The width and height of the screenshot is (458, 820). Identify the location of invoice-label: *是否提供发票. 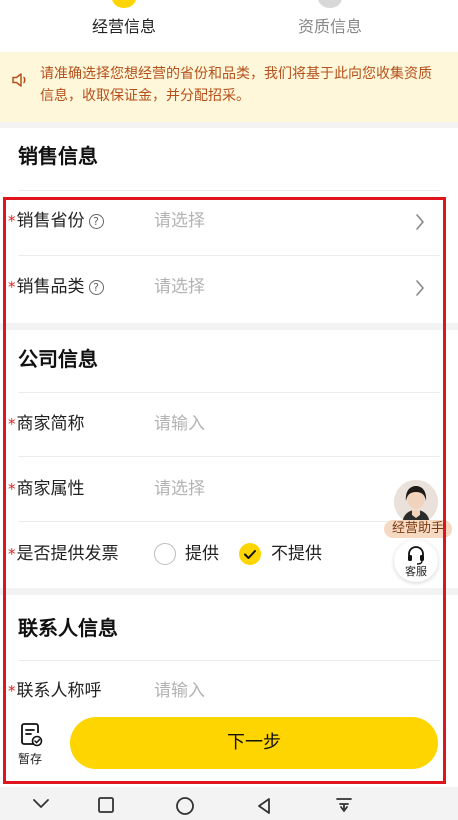
(63, 554).